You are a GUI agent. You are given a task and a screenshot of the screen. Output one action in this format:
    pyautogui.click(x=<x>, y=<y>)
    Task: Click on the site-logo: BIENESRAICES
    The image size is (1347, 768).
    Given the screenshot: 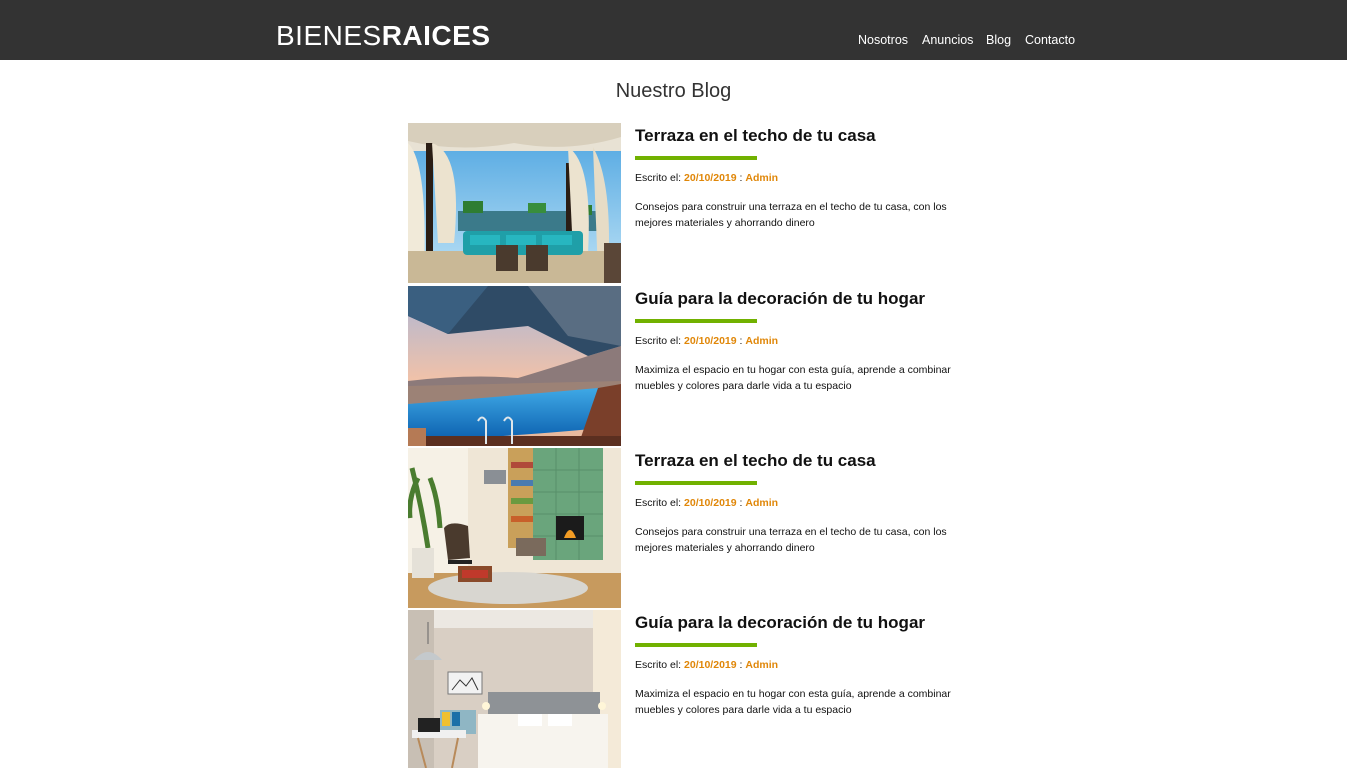 What is the action you would take?
    pyautogui.click(x=383, y=36)
    